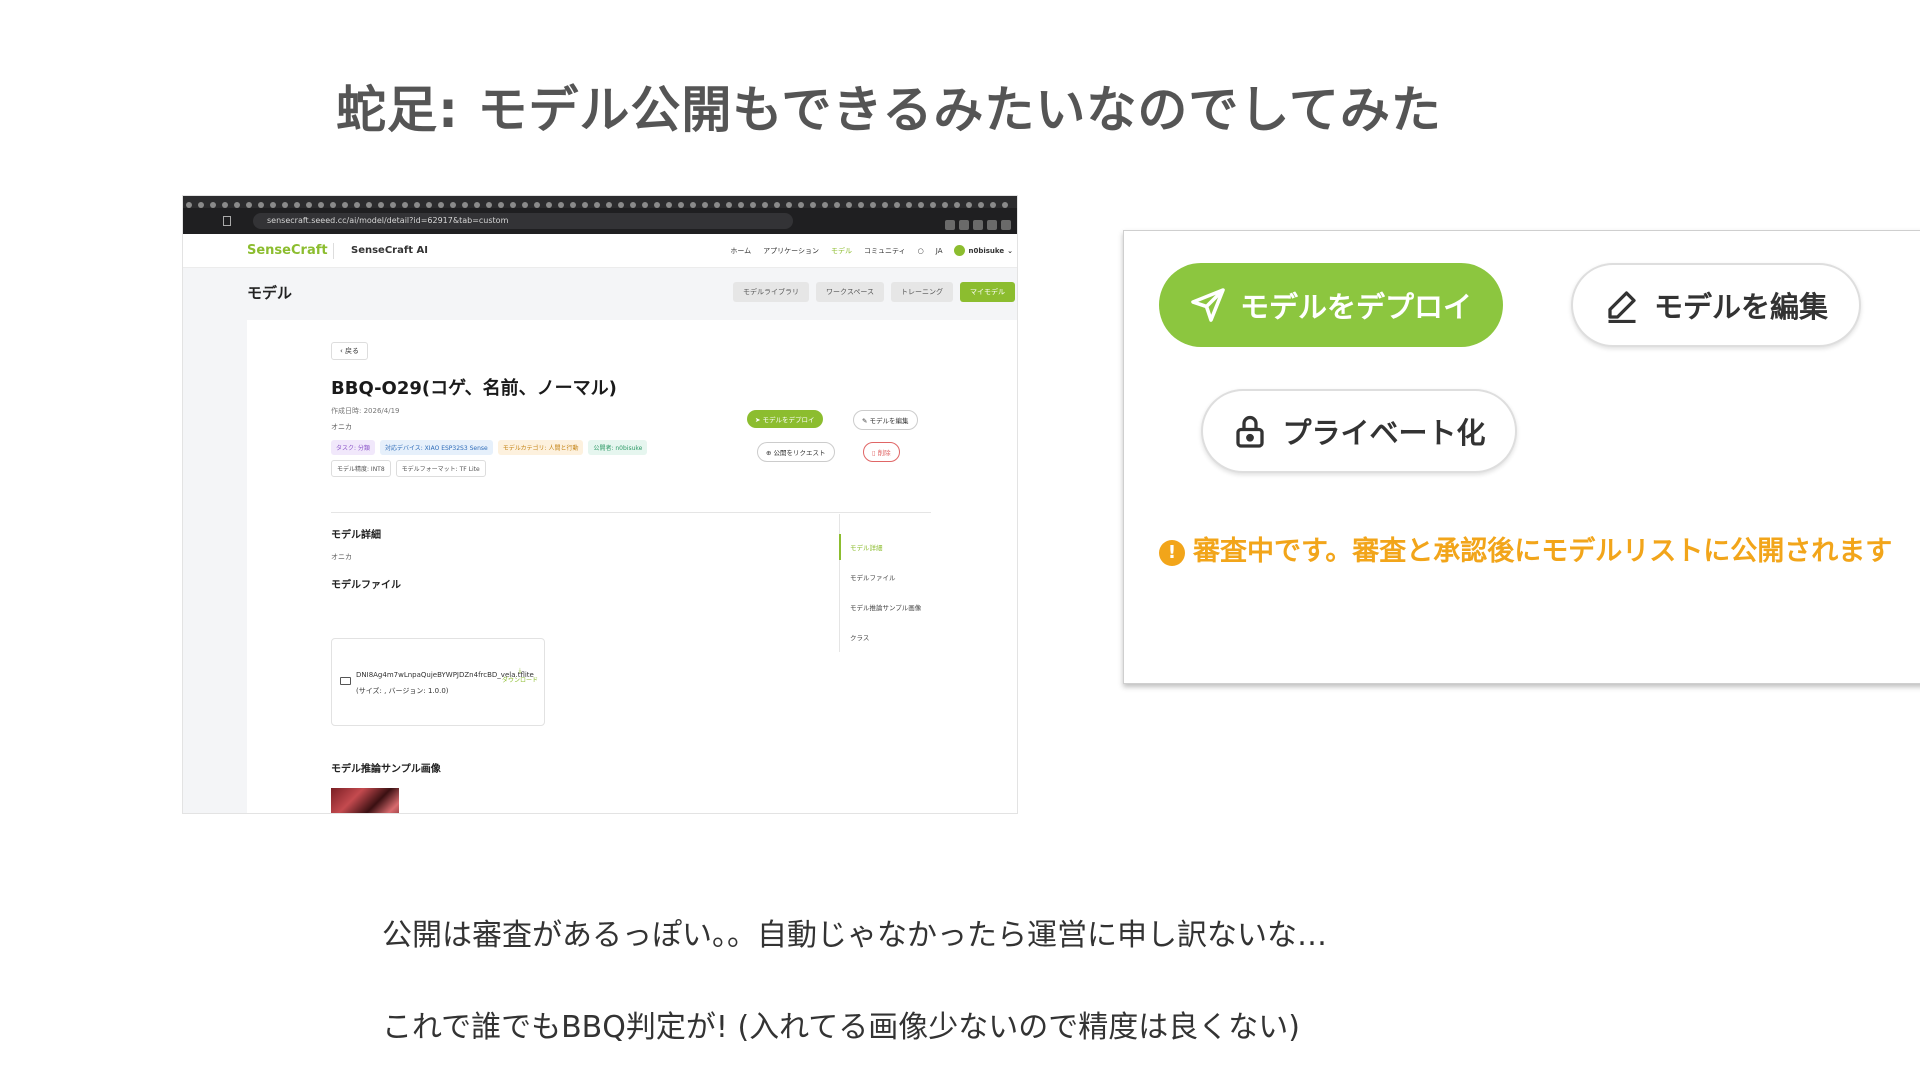 The image size is (1920, 1080). Describe the element at coordinates (791, 251) in the screenshot. I see `nav-applications: アプリケーション` at that location.